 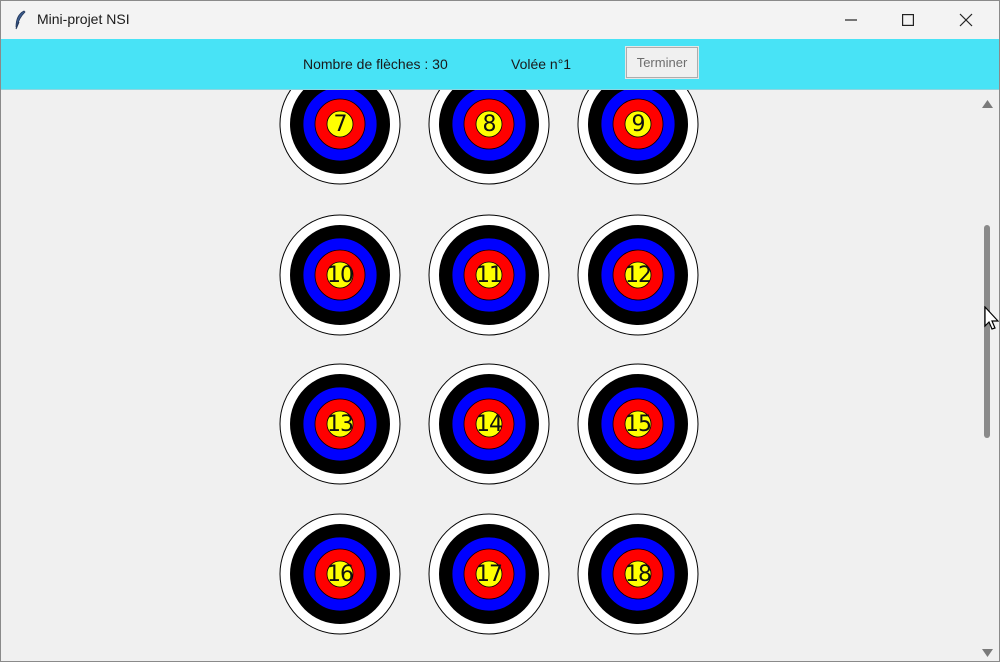 I want to click on minimize-icon, so click(x=851, y=20).